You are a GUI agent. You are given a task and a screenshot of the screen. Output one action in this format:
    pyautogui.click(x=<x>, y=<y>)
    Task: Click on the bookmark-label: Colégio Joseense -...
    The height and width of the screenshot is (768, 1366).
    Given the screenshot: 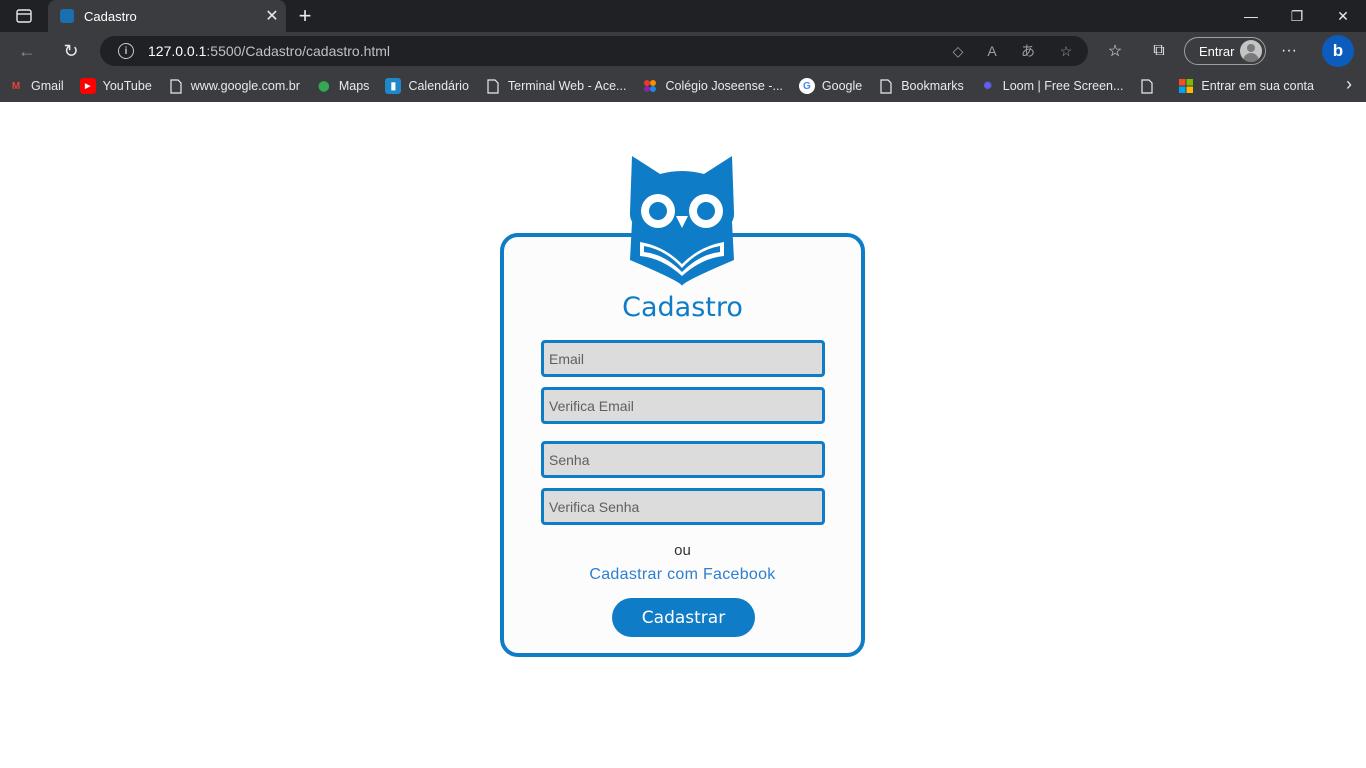 What is the action you would take?
    pyautogui.click(x=724, y=86)
    